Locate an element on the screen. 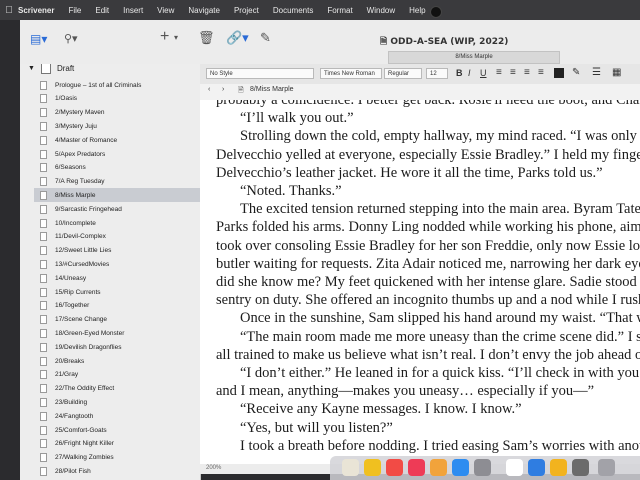 Image resolution: width=640 pixels, height=480 pixels. menu-help: Help is located at coordinates (417, 10).